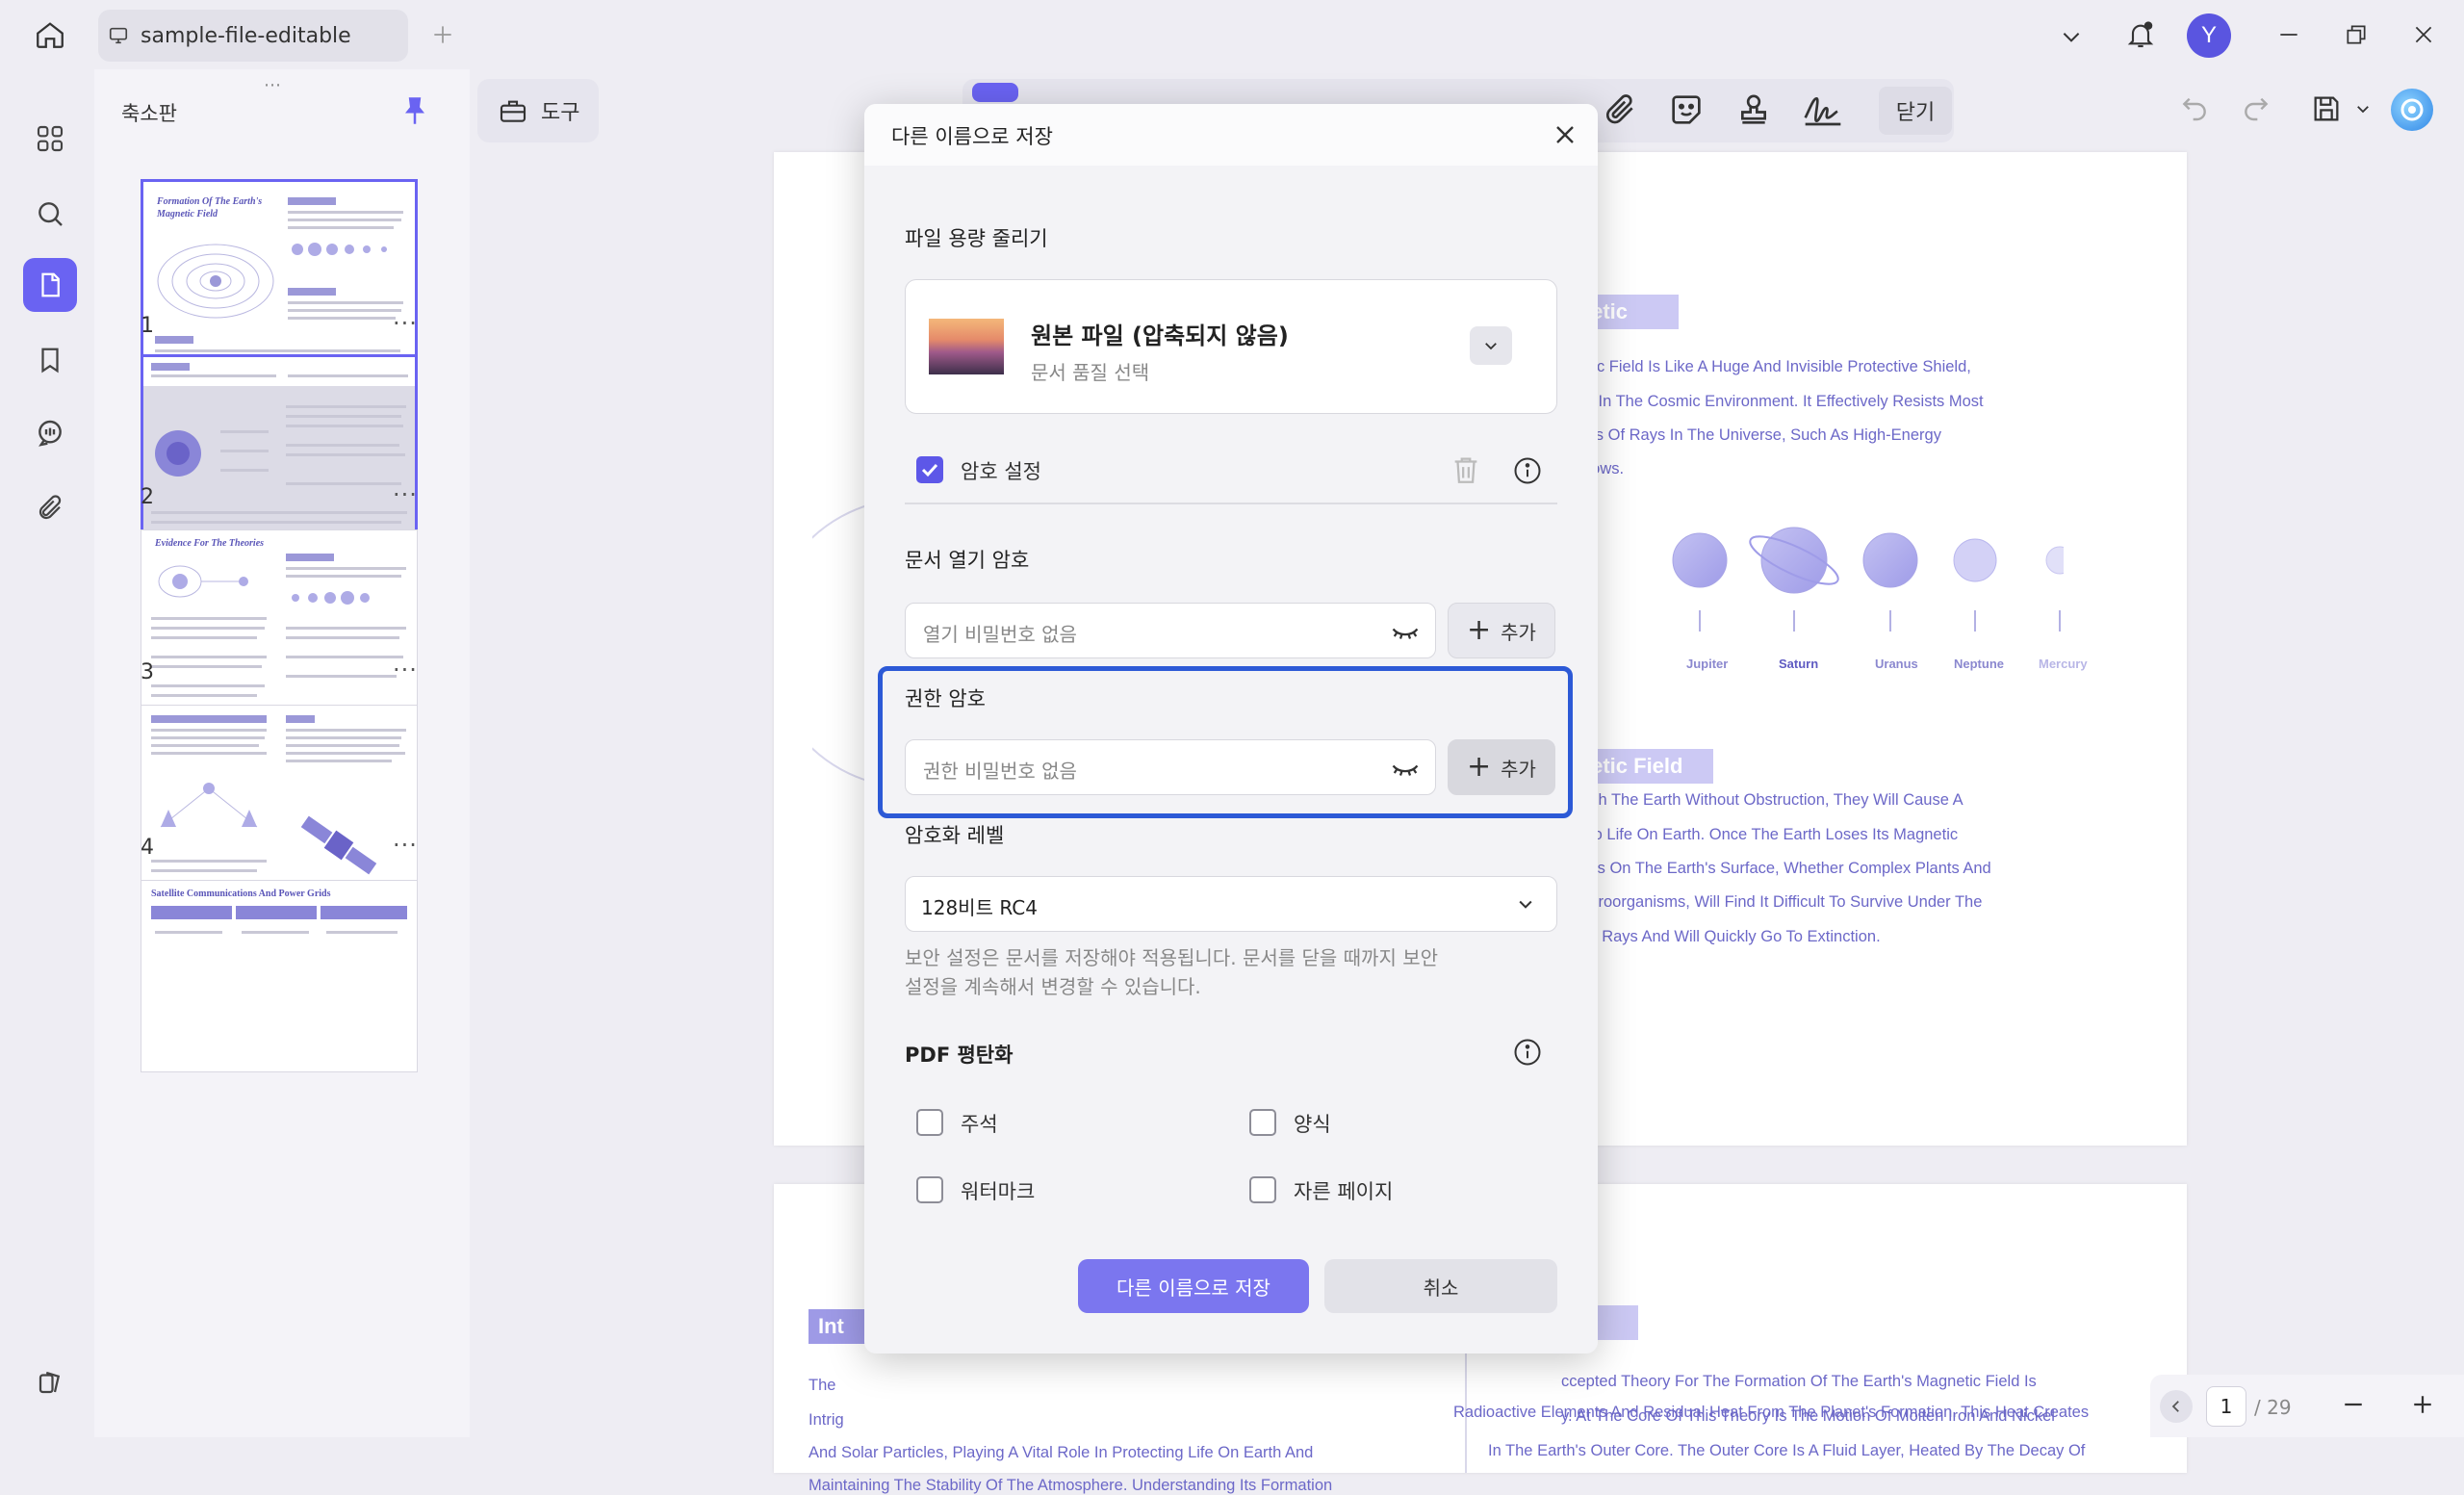 The width and height of the screenshot is (2464, 1495). I want to click on tab-title: sample-file-editable, so click(246, 35).